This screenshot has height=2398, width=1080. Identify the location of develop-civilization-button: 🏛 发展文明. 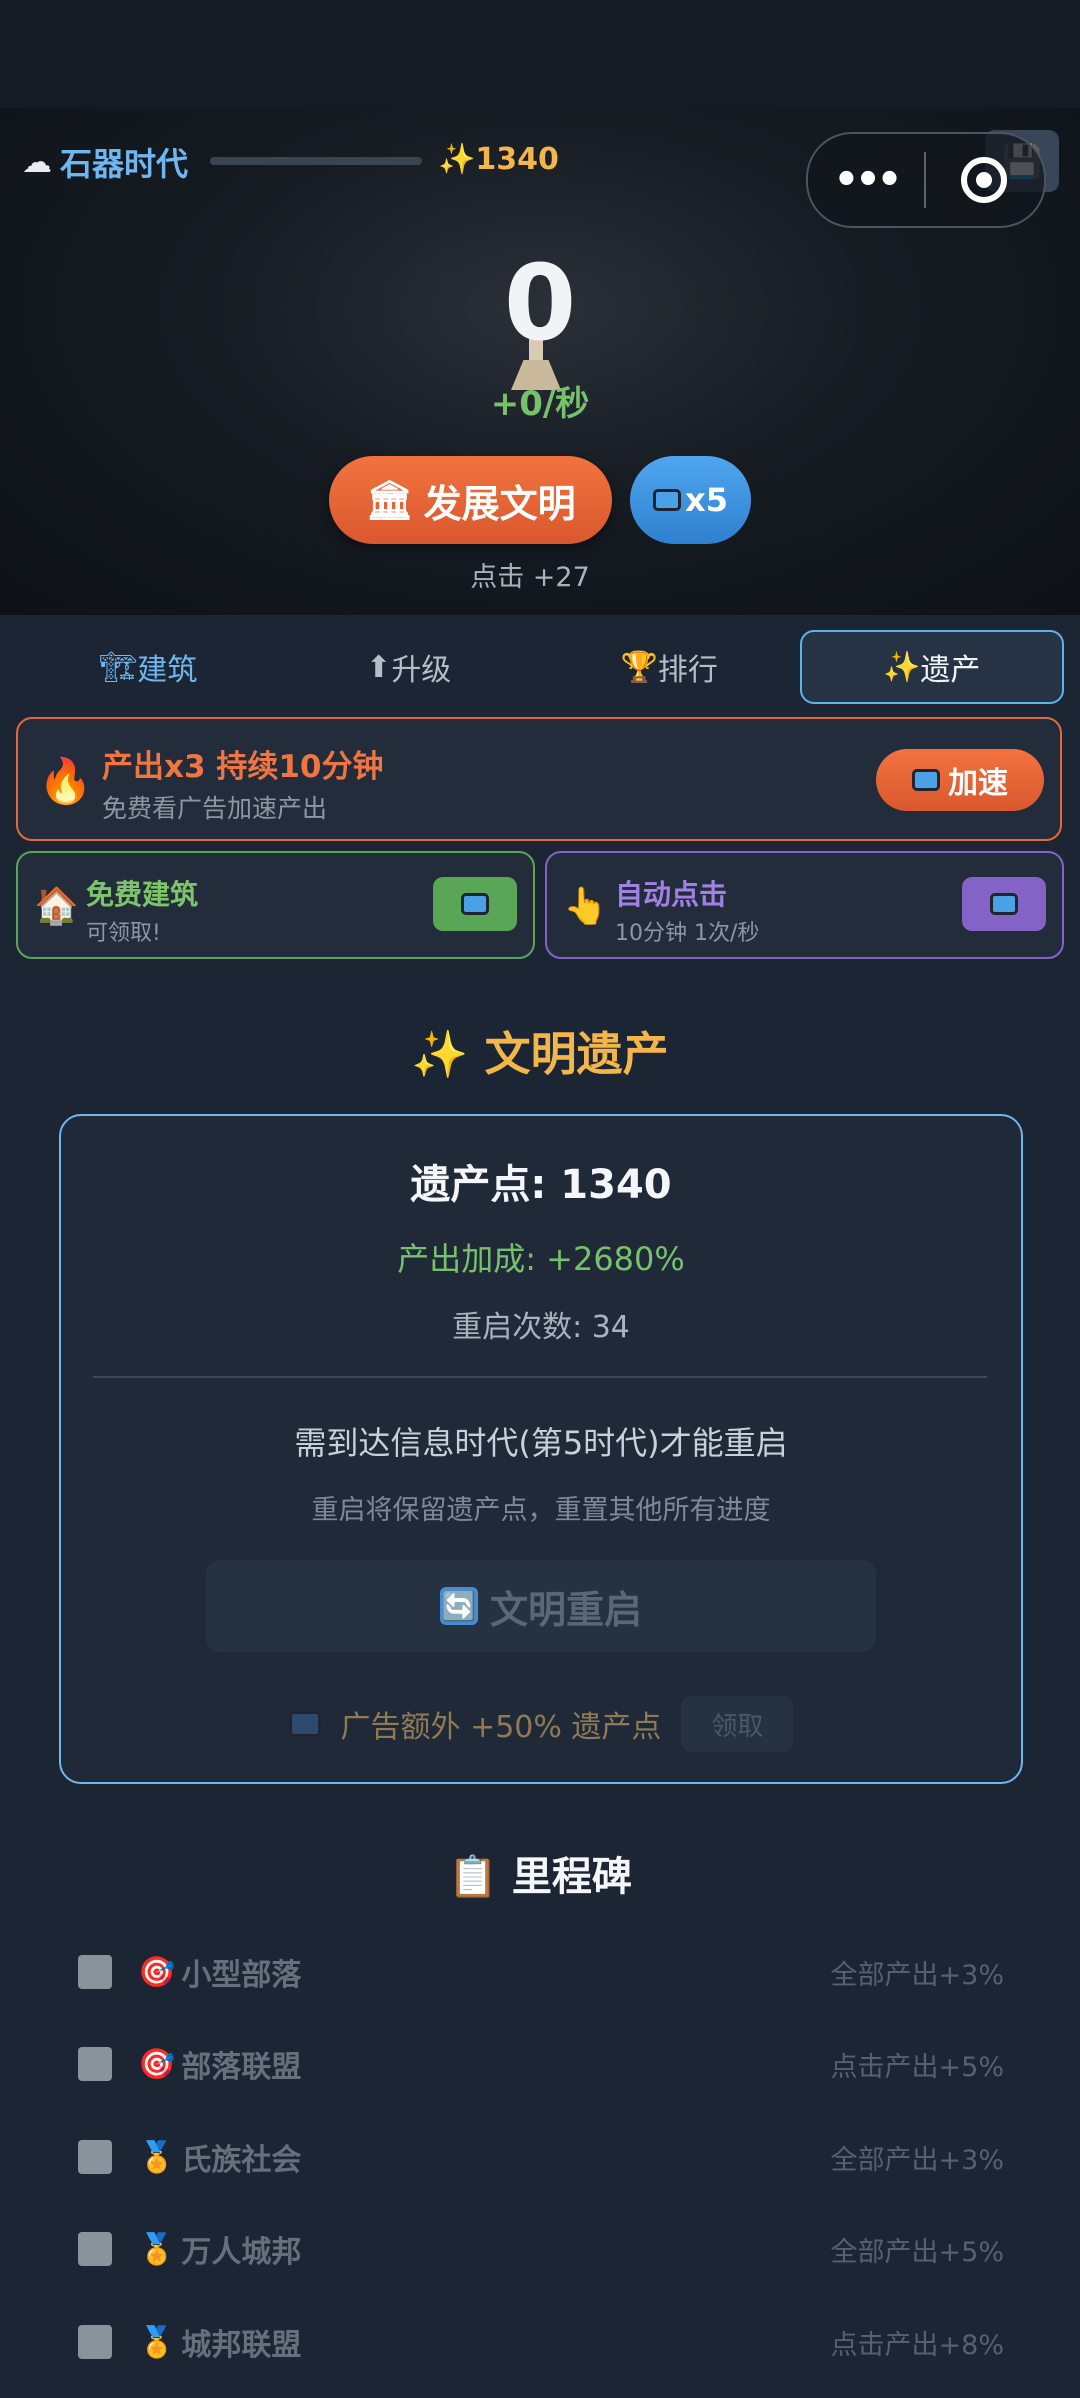
(470, 500).